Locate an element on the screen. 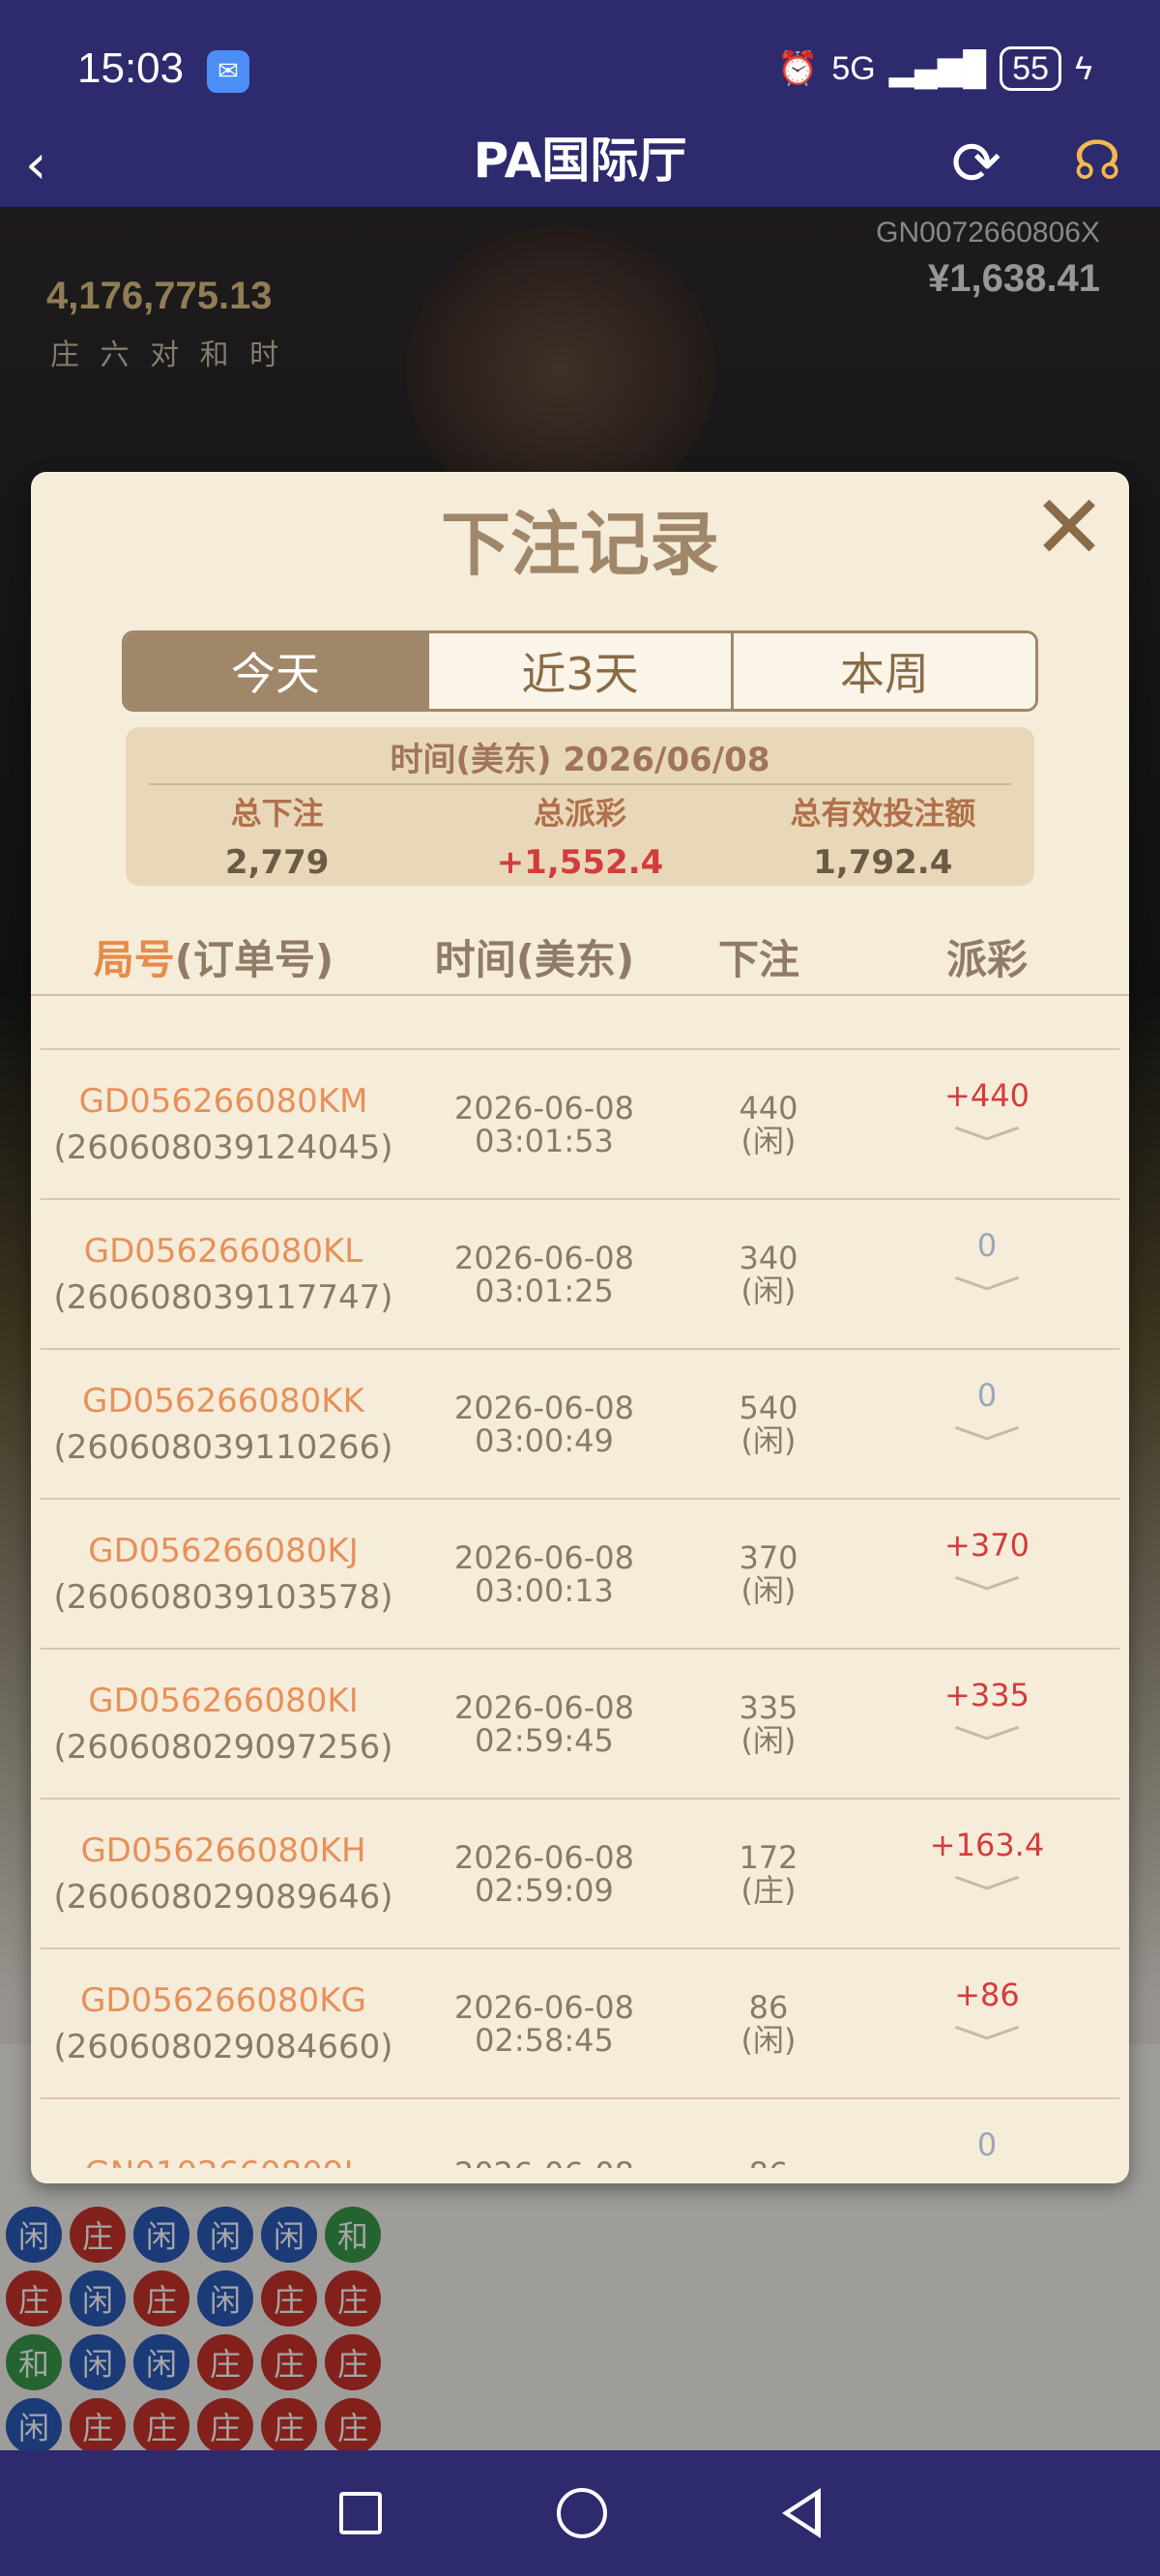  customer-service-icon: ☊ is located at coordinates (1097, 161).